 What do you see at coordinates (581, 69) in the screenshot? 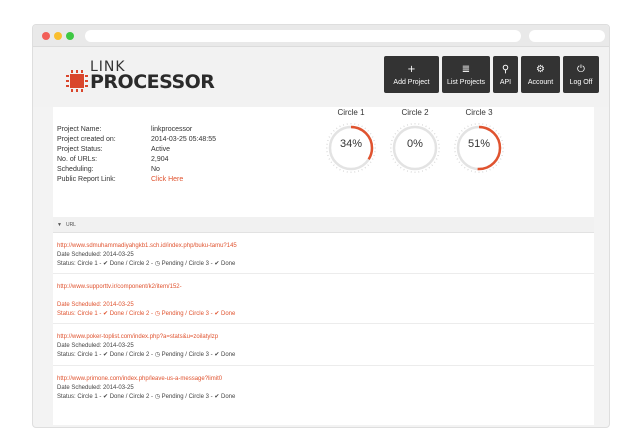
I see `power-icon: ⏻` at bounding box center [581, 69].